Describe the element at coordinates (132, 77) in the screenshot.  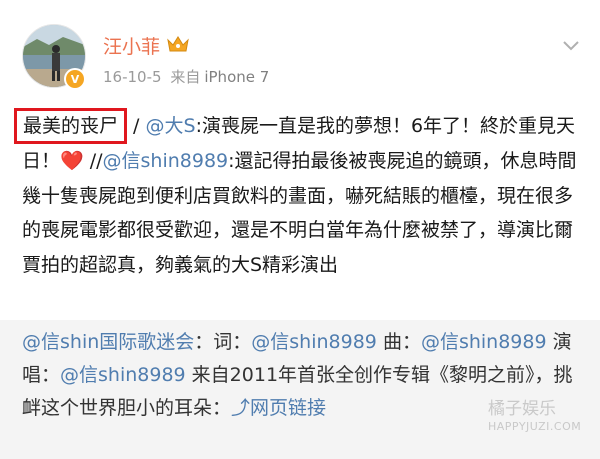
I see `post-date: 16-10-5` at that location.